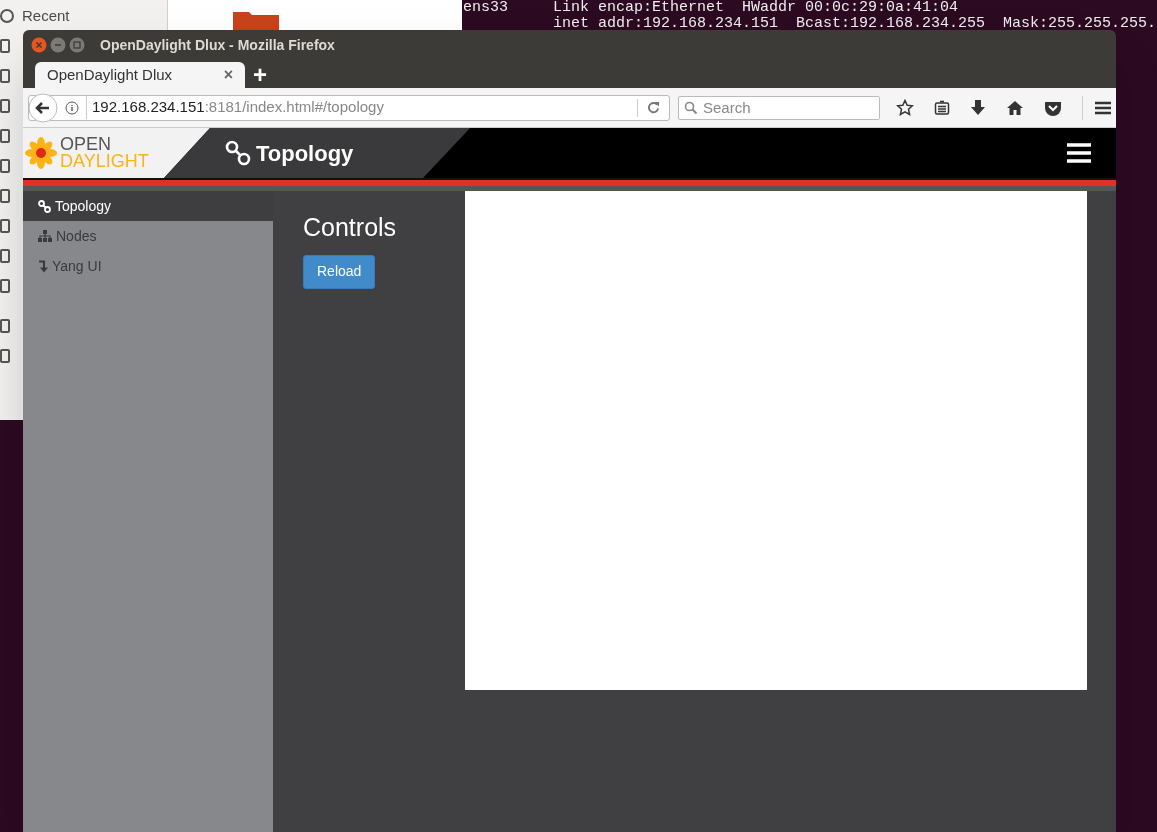 Image resolution: width=1157 pixels, height=832 pixels. Describe the element at coordinates (1015, 107) in the screenshot. I see `home-icon` at that location.